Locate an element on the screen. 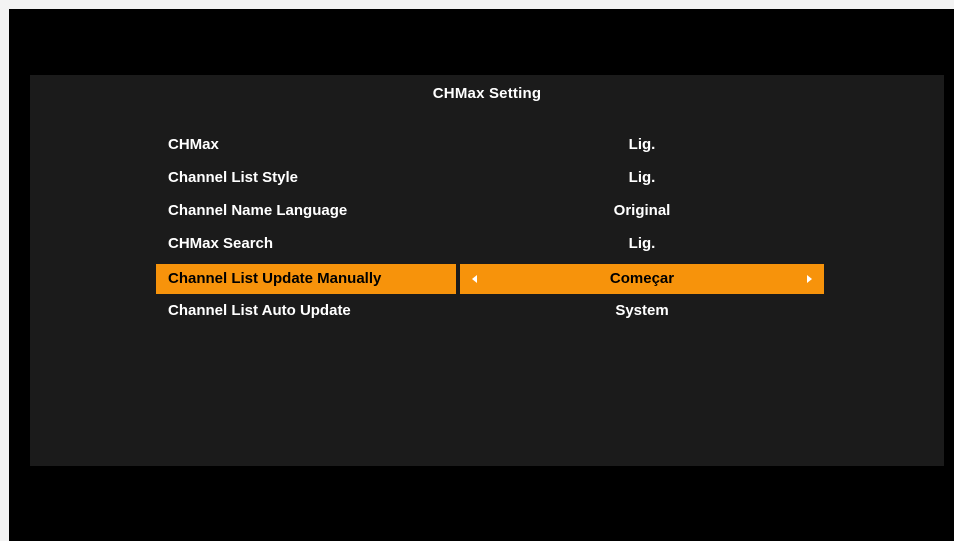 This screenshot has height=541, width=954. menu-row-channel-list-style: Channel List Style Lig. is located at coordinates (487, 178).